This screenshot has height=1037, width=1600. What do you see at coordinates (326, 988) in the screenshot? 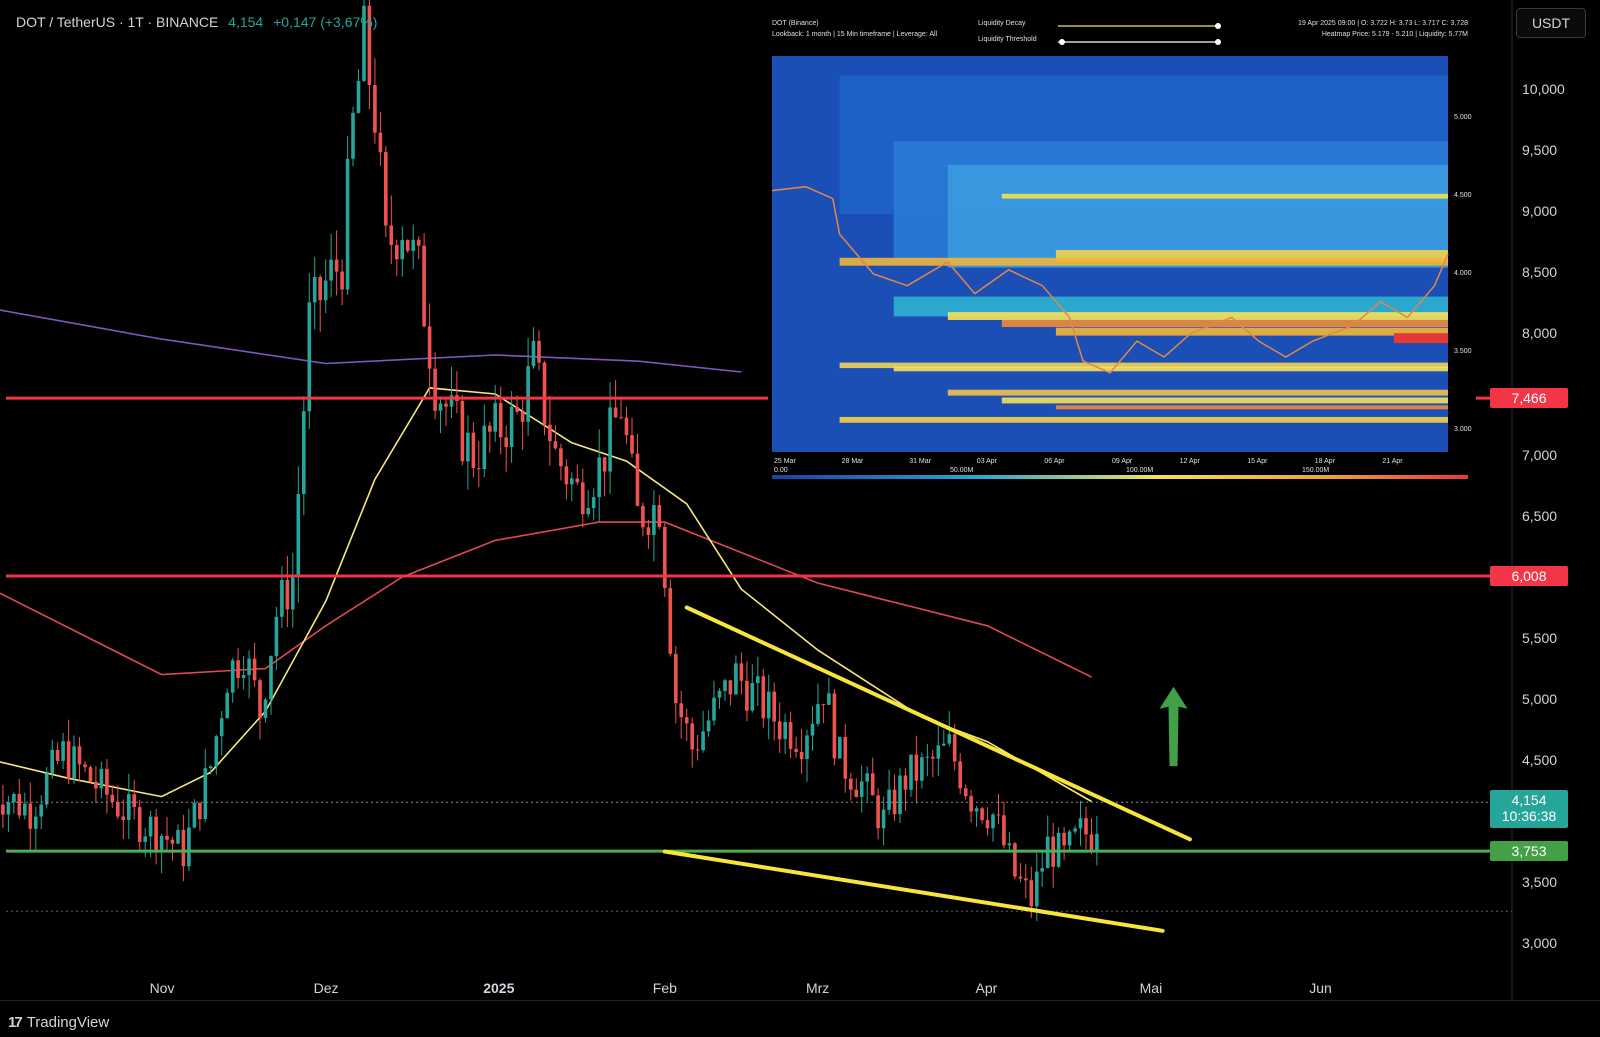
I see `time-tick-label: Dez` at bounding box center [326, 988].